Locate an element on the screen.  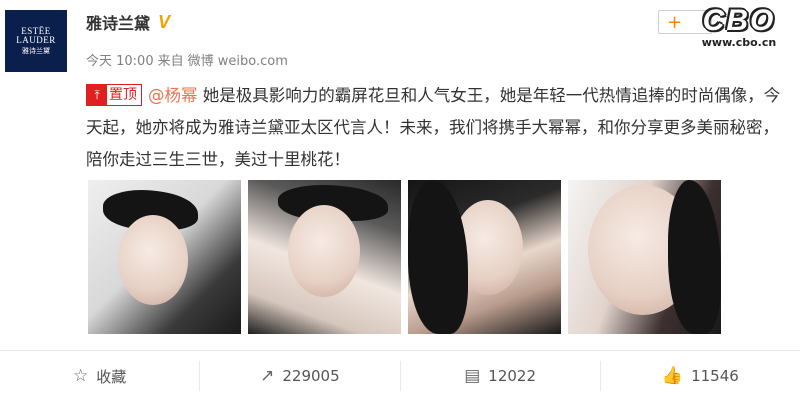
repost-icon: ↗ is located at coordinates (267, 376).